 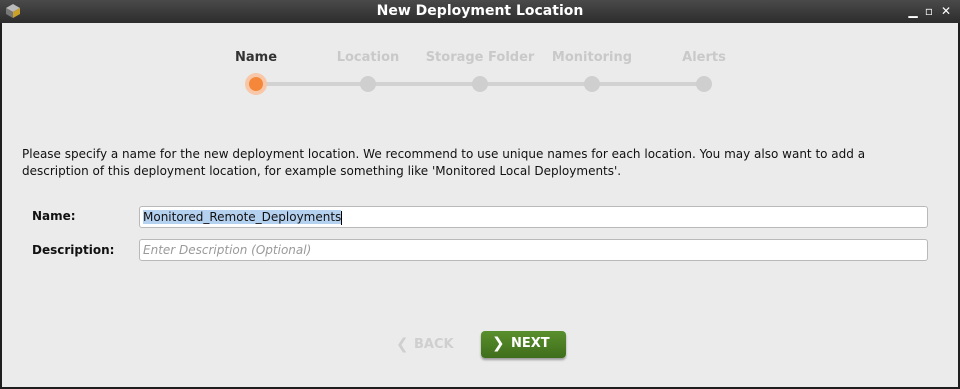 I want to click on step-label-storage-folder: Storage Folder, so click(x=480, y=57).